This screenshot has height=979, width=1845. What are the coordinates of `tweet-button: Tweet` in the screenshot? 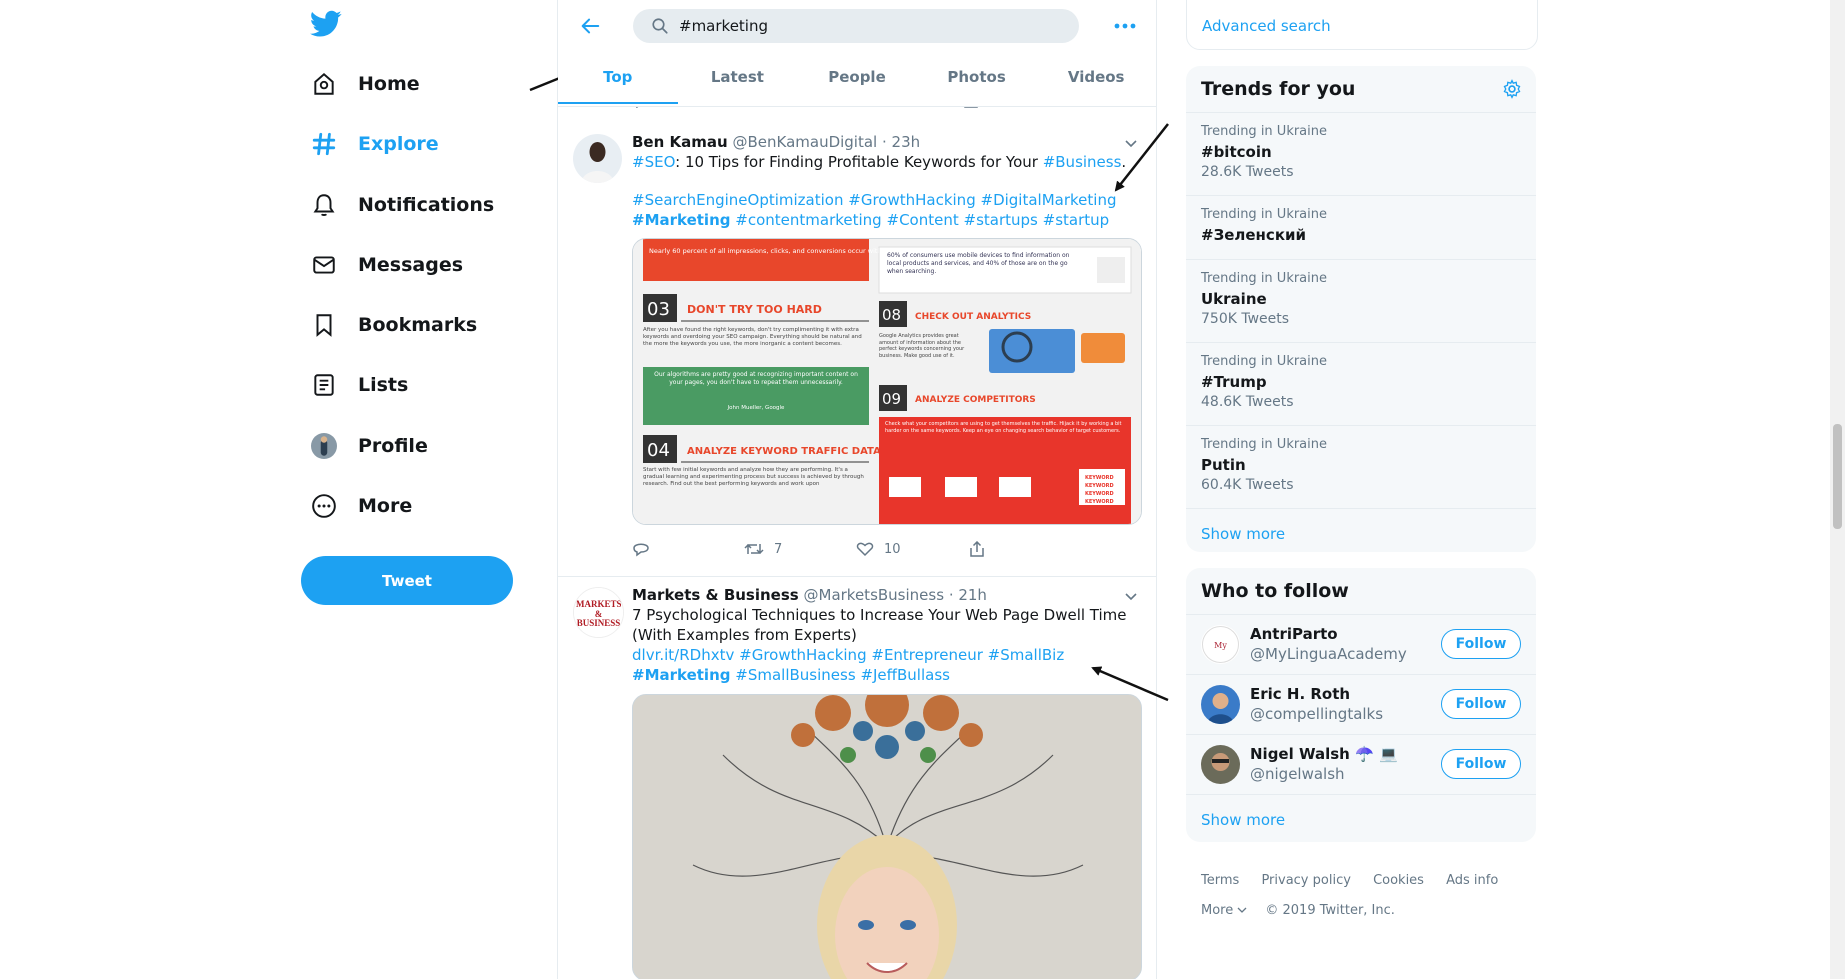 It's located at (407, 580).